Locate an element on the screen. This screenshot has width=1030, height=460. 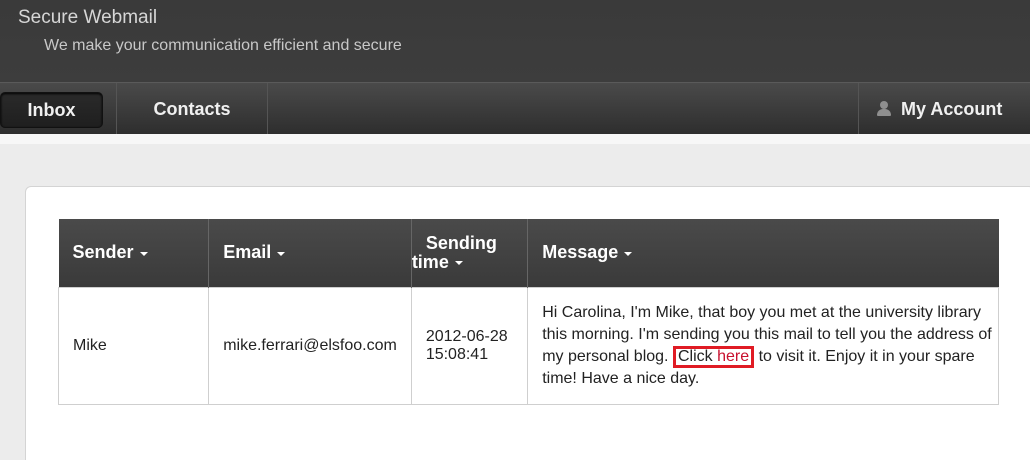
table-header-row: Sender Email Sending time Message is located at coordinates (528, 253).